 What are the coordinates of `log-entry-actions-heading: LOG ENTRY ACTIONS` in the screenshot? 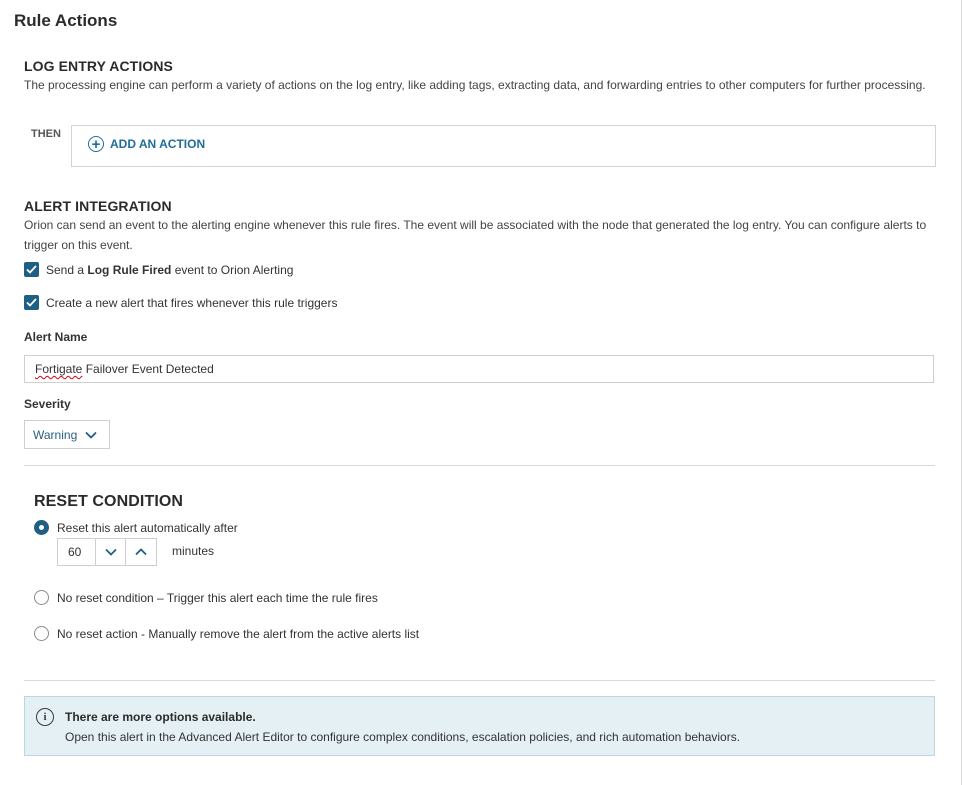 It's located at (98, 66).